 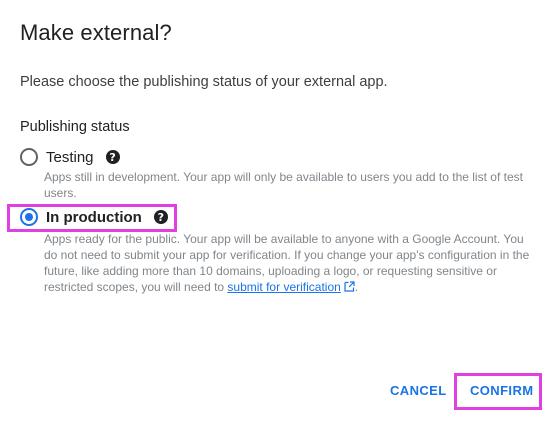 I want to click on testing-label: Testing, so click(x=70, y=157).